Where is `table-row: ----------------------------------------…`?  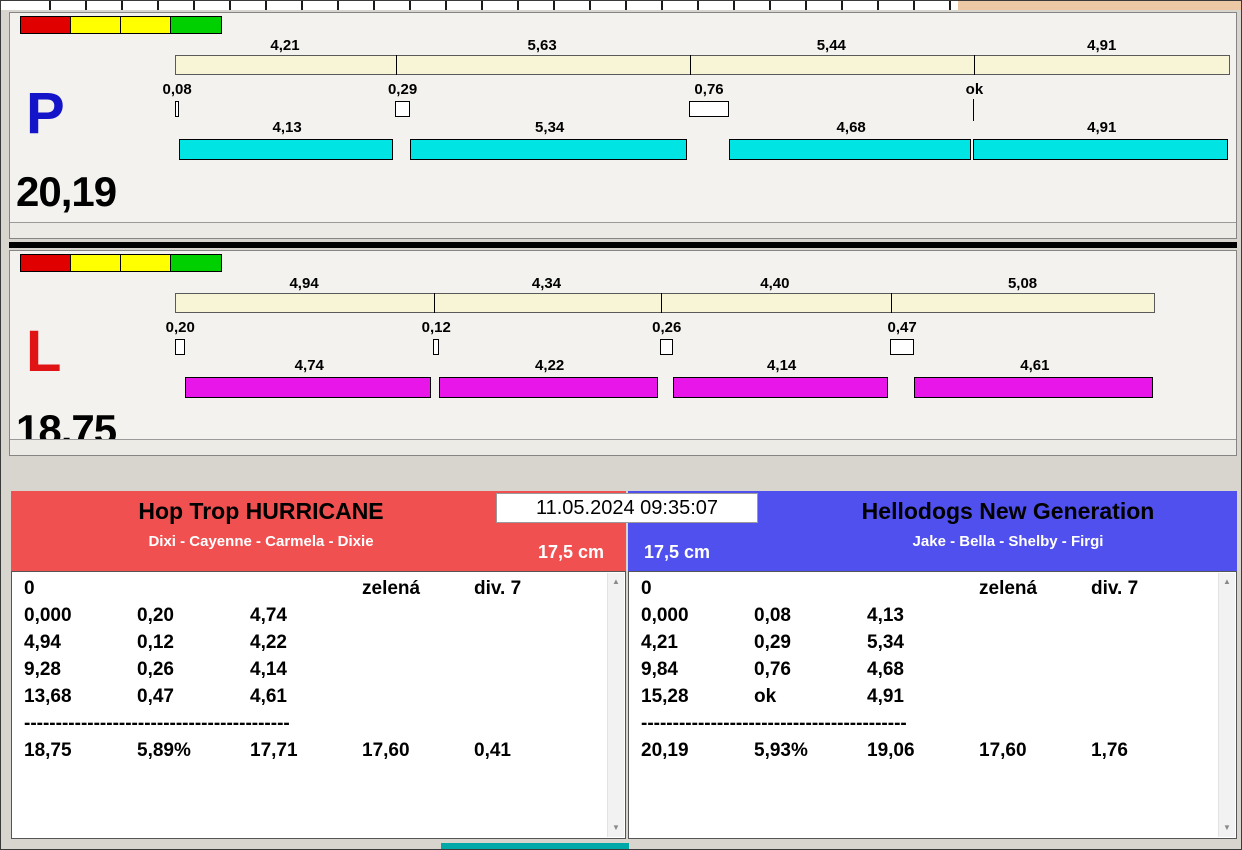 table-row: ----------------------------------------… is located at coordinates (314, 726).